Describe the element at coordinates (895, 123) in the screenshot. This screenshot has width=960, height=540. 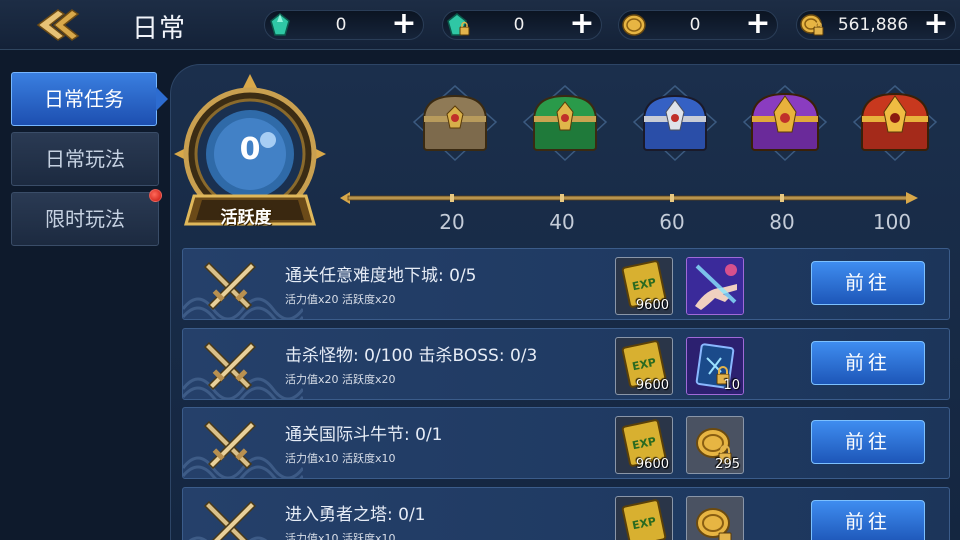
I see `red-chest-icon` at that location.